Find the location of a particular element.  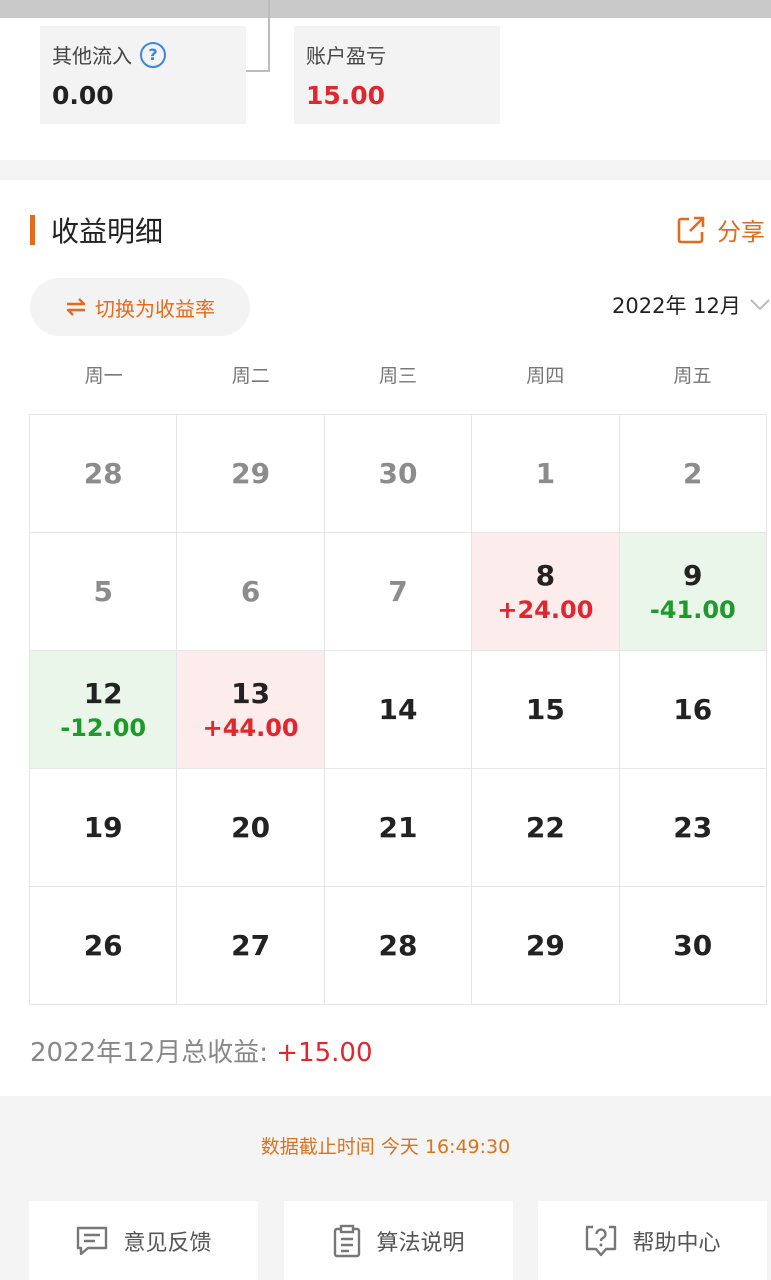

calendar-day-cell: 15 is located at coordinates (546, 710).